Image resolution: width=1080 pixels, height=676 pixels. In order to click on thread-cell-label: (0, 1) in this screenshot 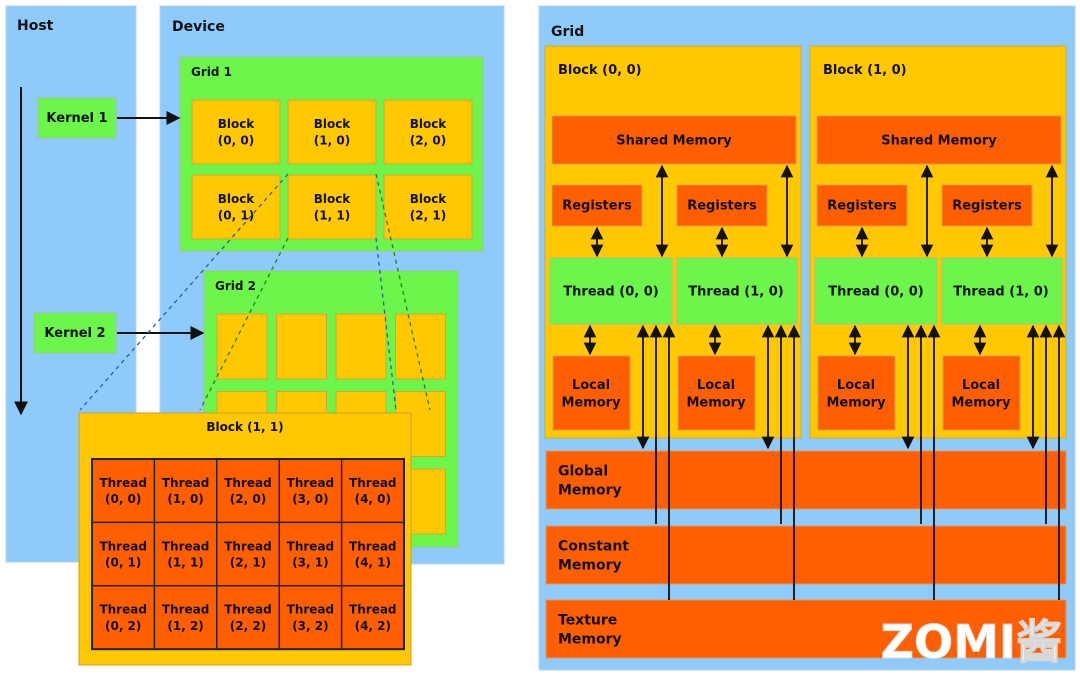, I will do `click(123, 563)`.